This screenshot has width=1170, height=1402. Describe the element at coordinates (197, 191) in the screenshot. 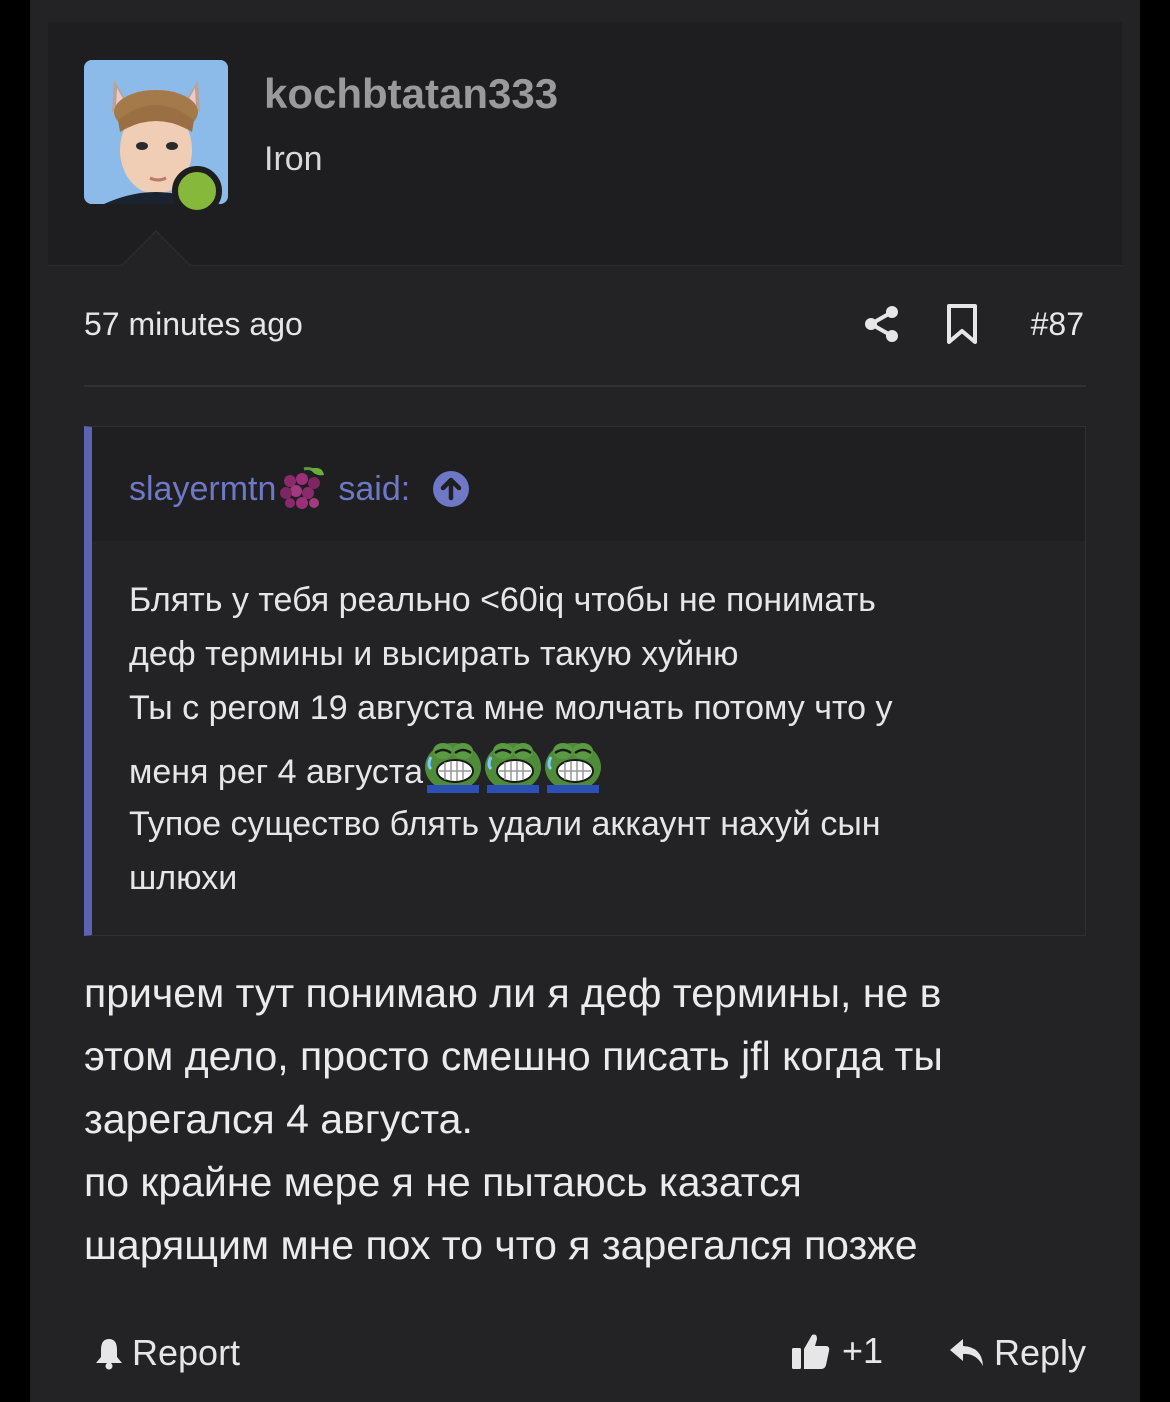

I see `online-status-dot` at that location.